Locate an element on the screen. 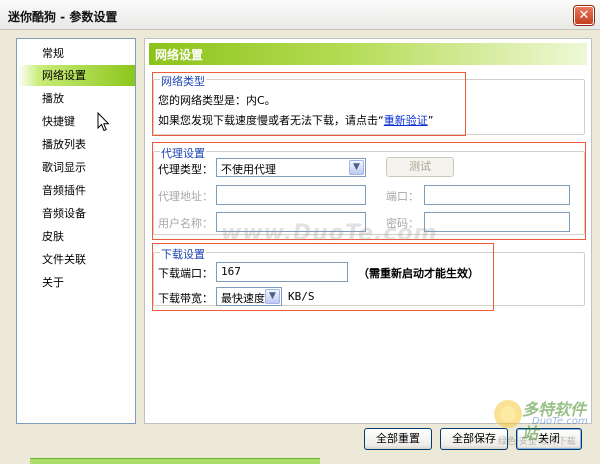 Image resolution: width=600 pixels, height=464 pixels. panel-header: 网络设置 is located at coordinates (368, 54).